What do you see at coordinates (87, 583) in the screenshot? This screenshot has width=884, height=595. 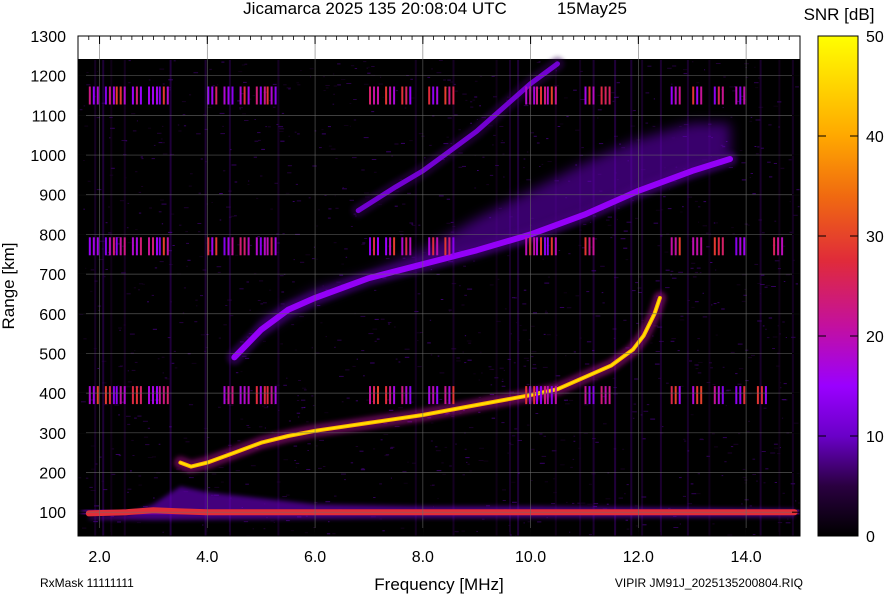 I see `rx-mask-label: RxMask 11111111` at bounding box center [87, 583].